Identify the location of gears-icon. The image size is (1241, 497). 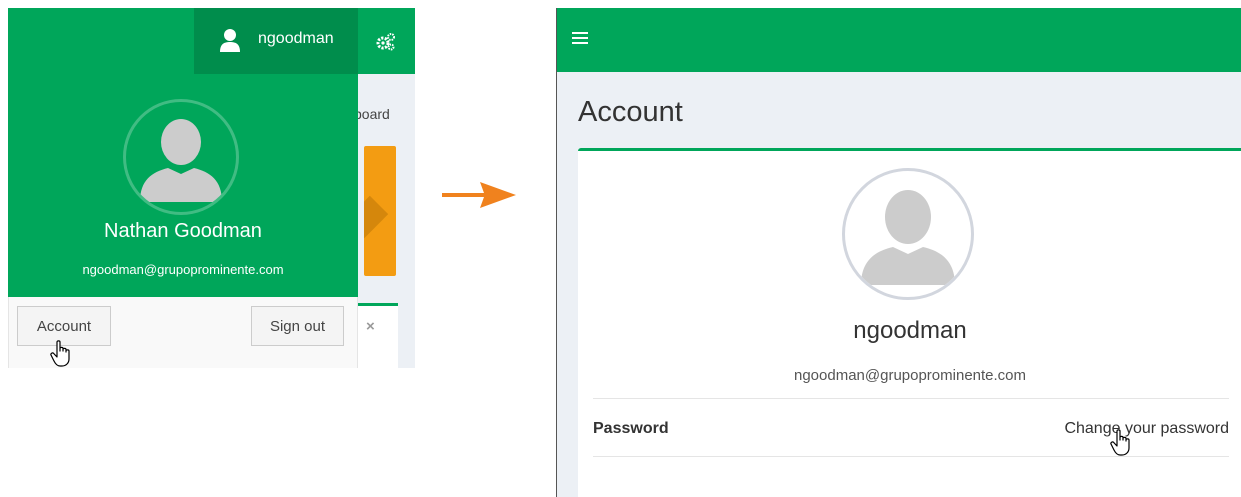
(386, 42).